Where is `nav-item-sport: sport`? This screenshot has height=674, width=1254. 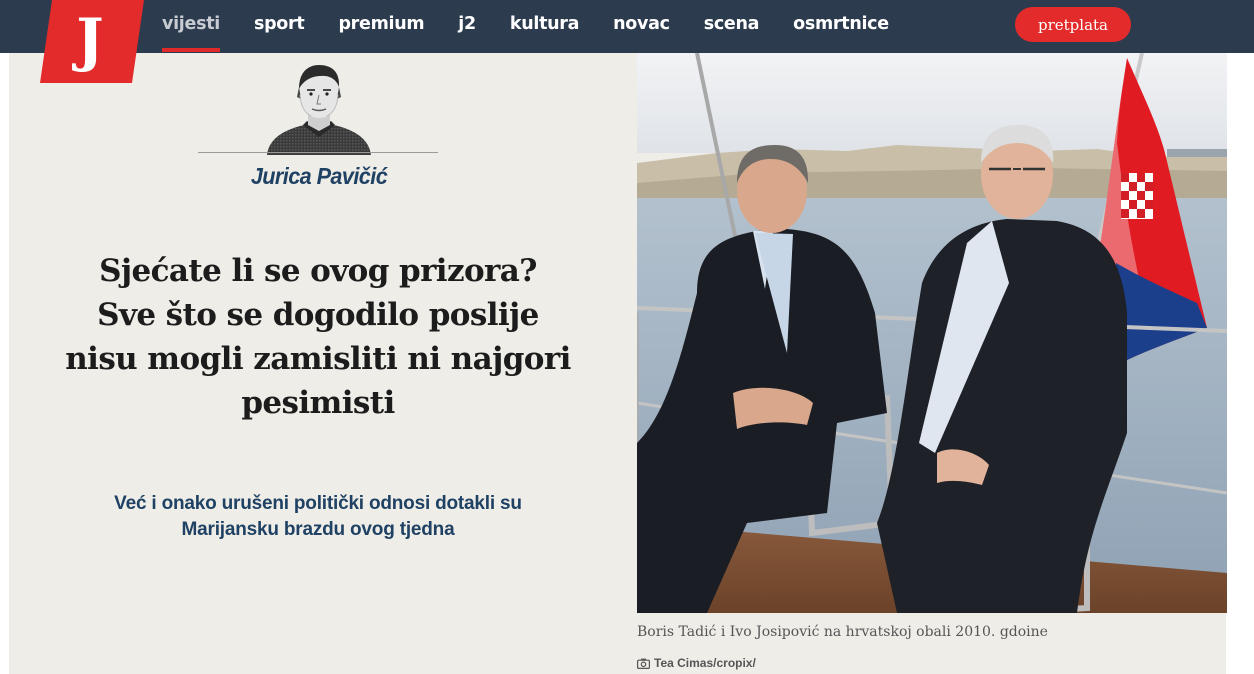
nav-item-sport: sport is located at coordinates (279, 26).